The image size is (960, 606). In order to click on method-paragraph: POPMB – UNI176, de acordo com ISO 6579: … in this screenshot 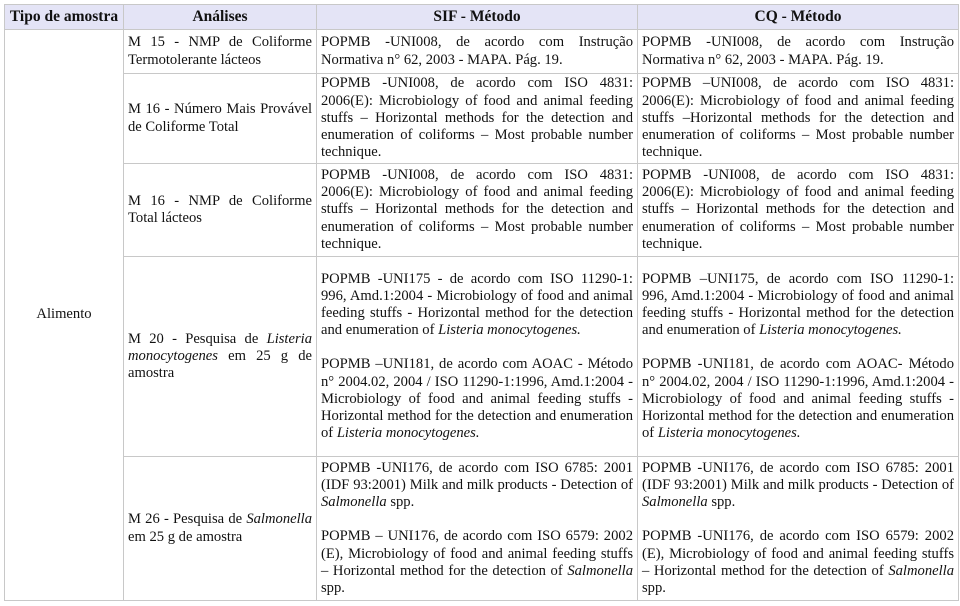, I will do `click(477, 562)`.